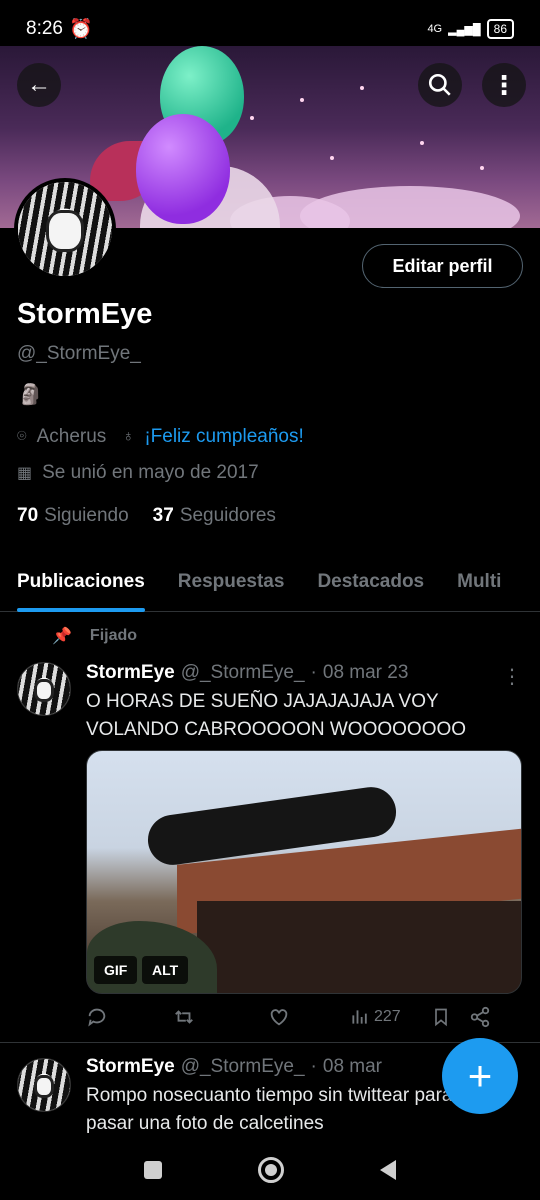 The height and width of the screenshot is (1200, 540). I want to click on more-vertical-icon: ⋮, so click(504, 84).